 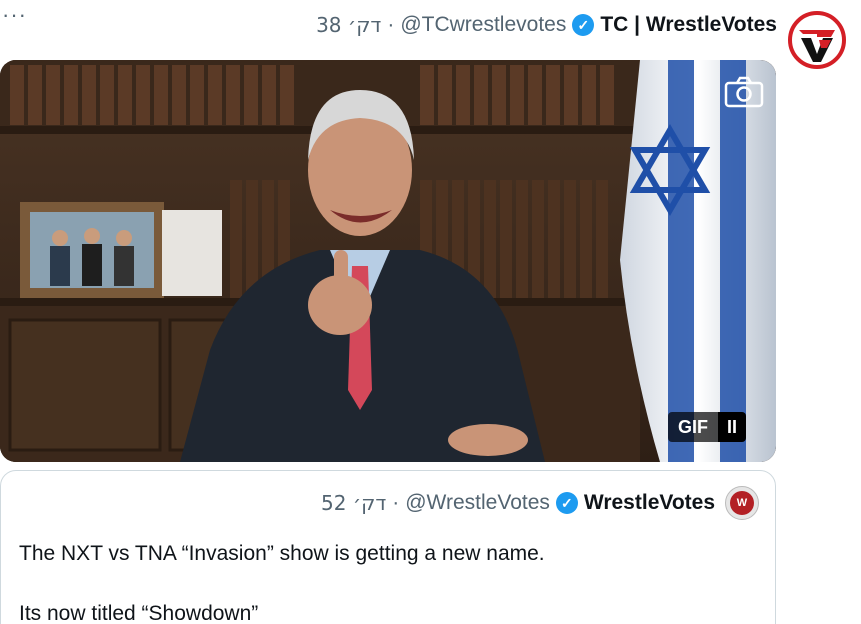 I want to click on pause-icon: II, so click(x=732, y=427).